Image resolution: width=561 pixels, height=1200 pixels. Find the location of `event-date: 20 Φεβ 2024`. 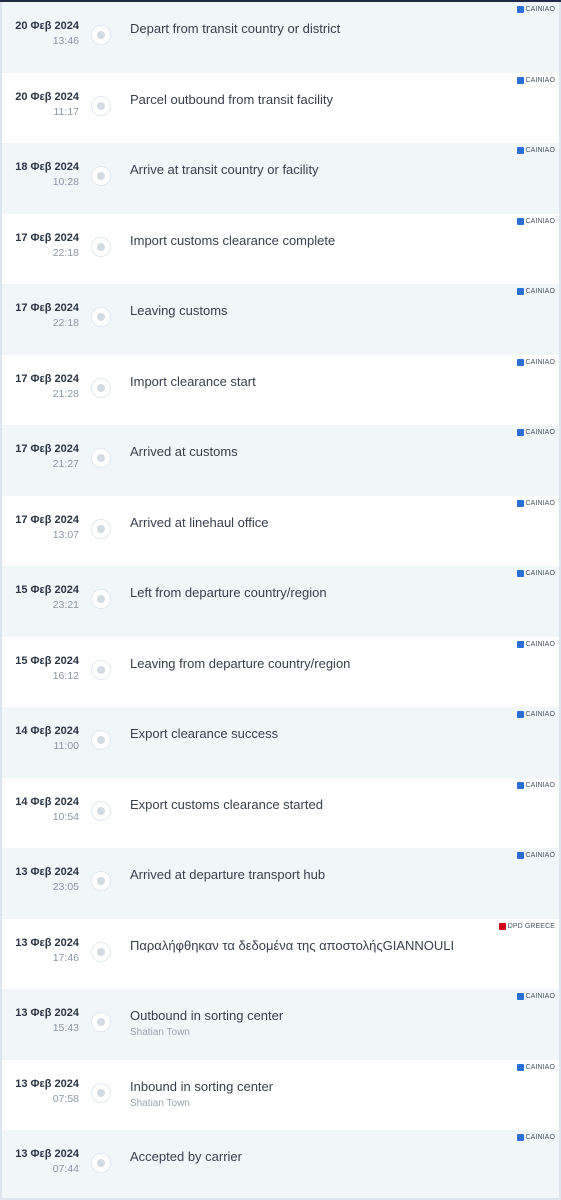

event-date: 20 Φεβ 2024 is located at coordinates (47, 26).